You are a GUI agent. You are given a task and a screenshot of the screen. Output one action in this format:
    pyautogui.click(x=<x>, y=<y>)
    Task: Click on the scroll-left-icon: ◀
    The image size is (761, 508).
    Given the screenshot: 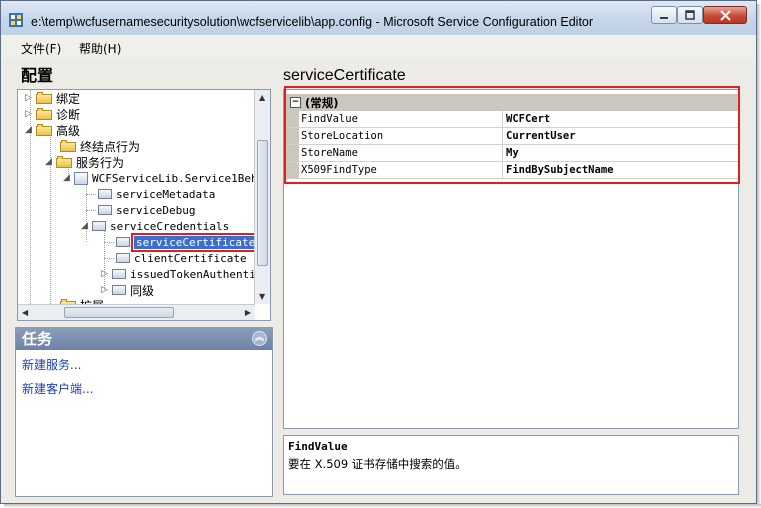 What is the action you would take?
    pyautogui.click(x=25, y=312)
    